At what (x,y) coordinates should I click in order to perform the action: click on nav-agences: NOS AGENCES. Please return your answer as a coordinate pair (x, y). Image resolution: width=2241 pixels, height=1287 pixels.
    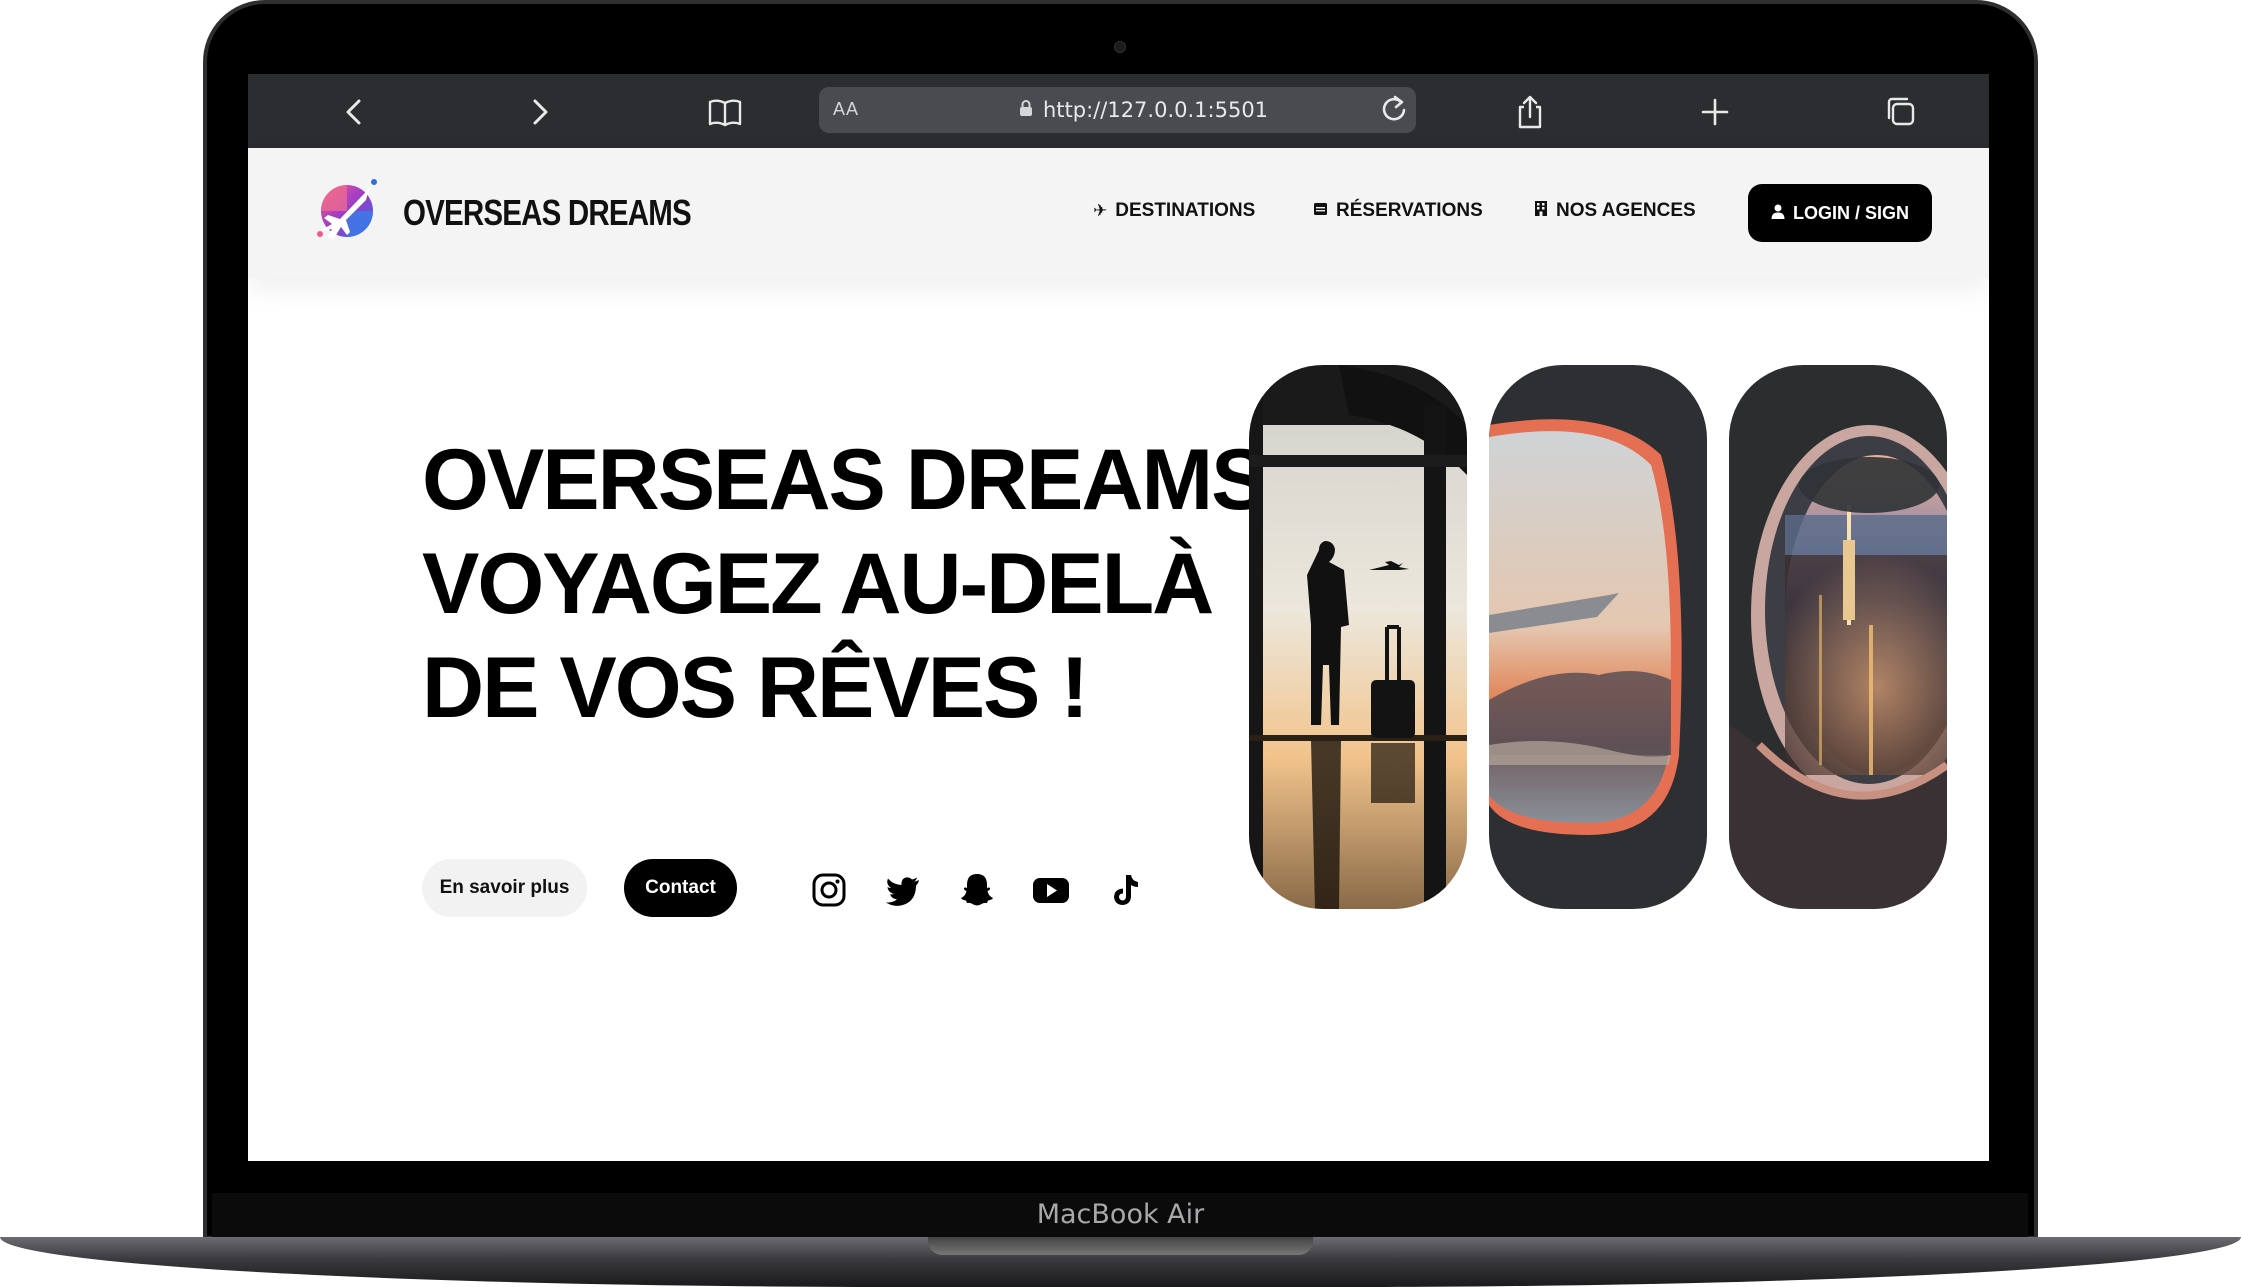
    Looking at the image, I should click on (1615, 211).